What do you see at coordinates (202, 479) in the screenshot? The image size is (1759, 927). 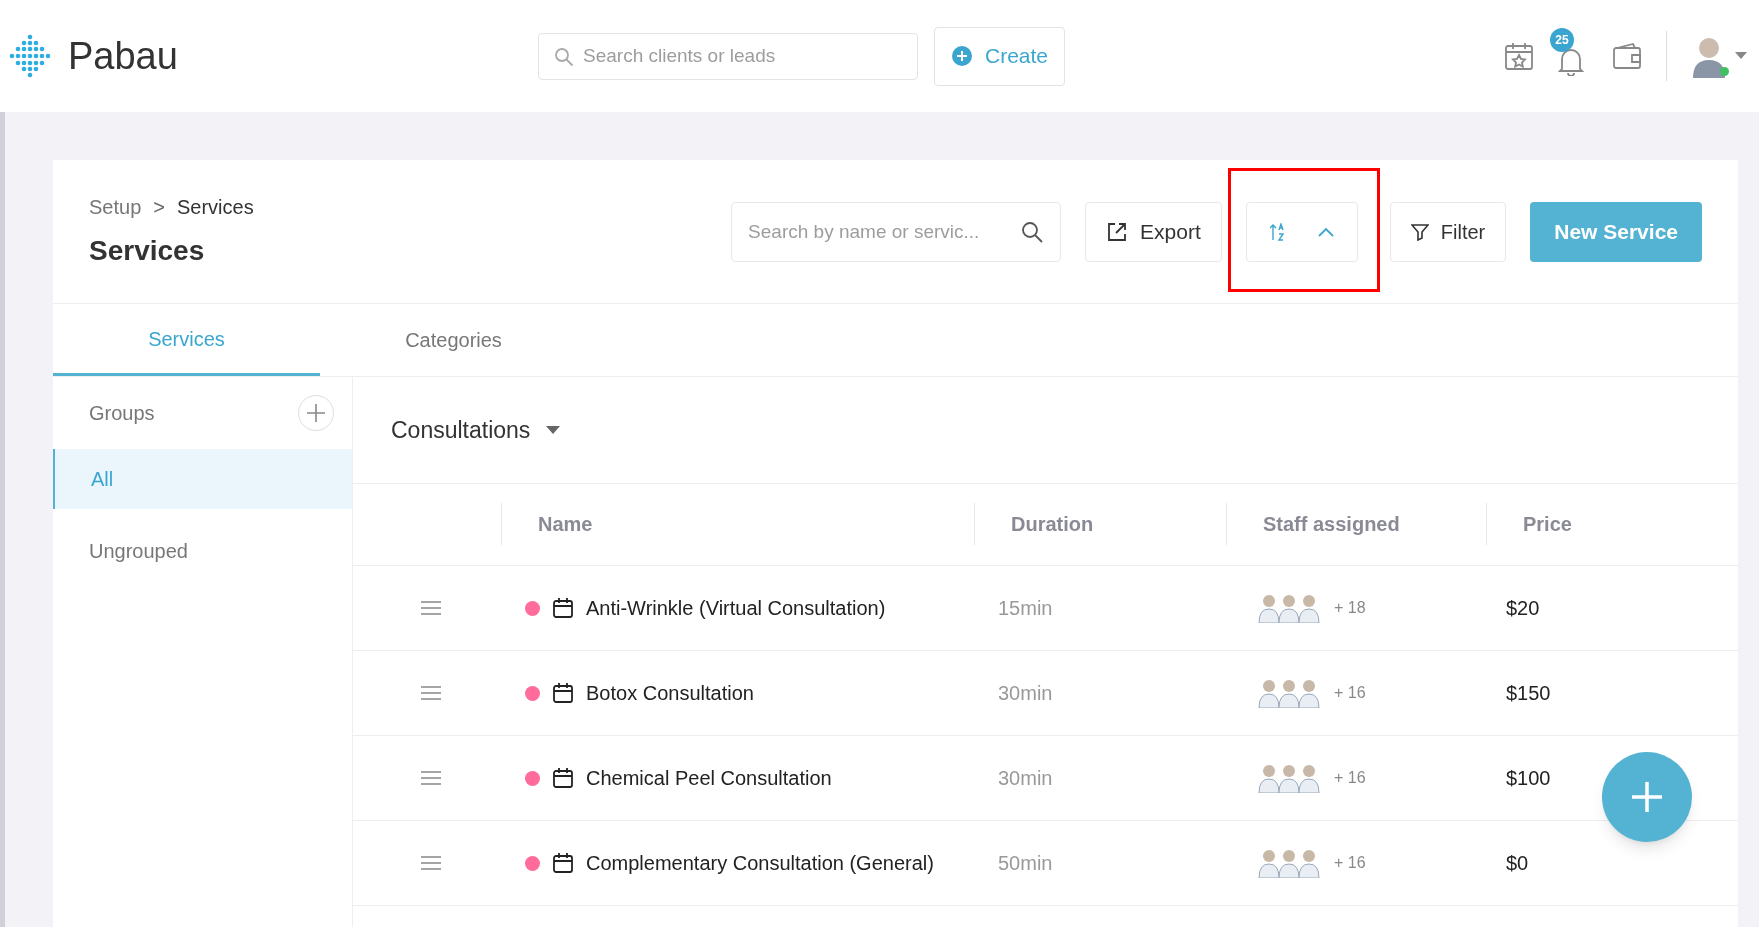 I see `sidebar-item: All` at bounding box center [202, 479].